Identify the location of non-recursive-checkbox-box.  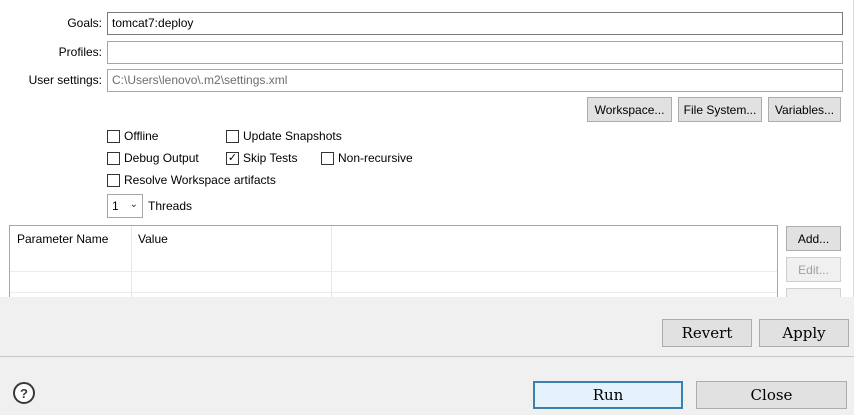
(327, 158).